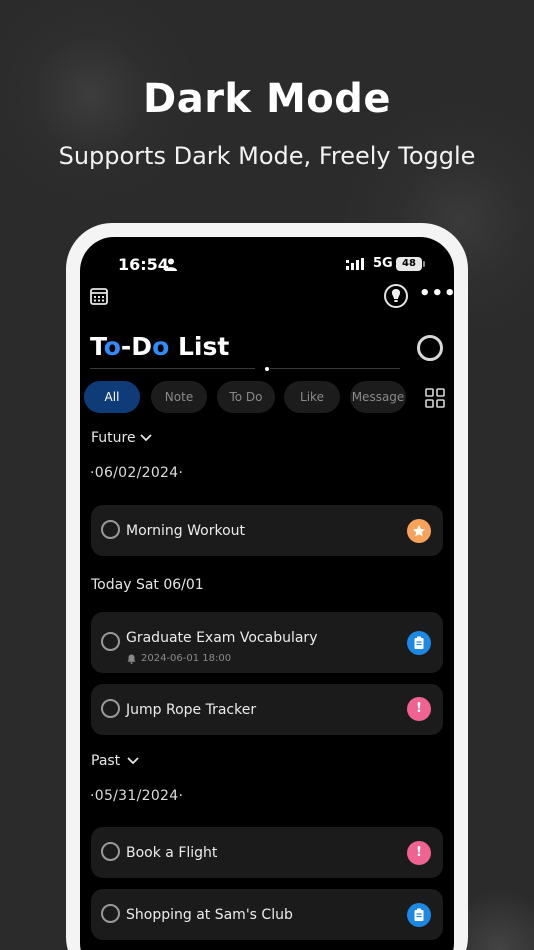 This screenshot has width=534, height=950. What do you see at coordinates (172, 368) in the screenshot?
I see `title-divider` at bounding box center [172, 368].